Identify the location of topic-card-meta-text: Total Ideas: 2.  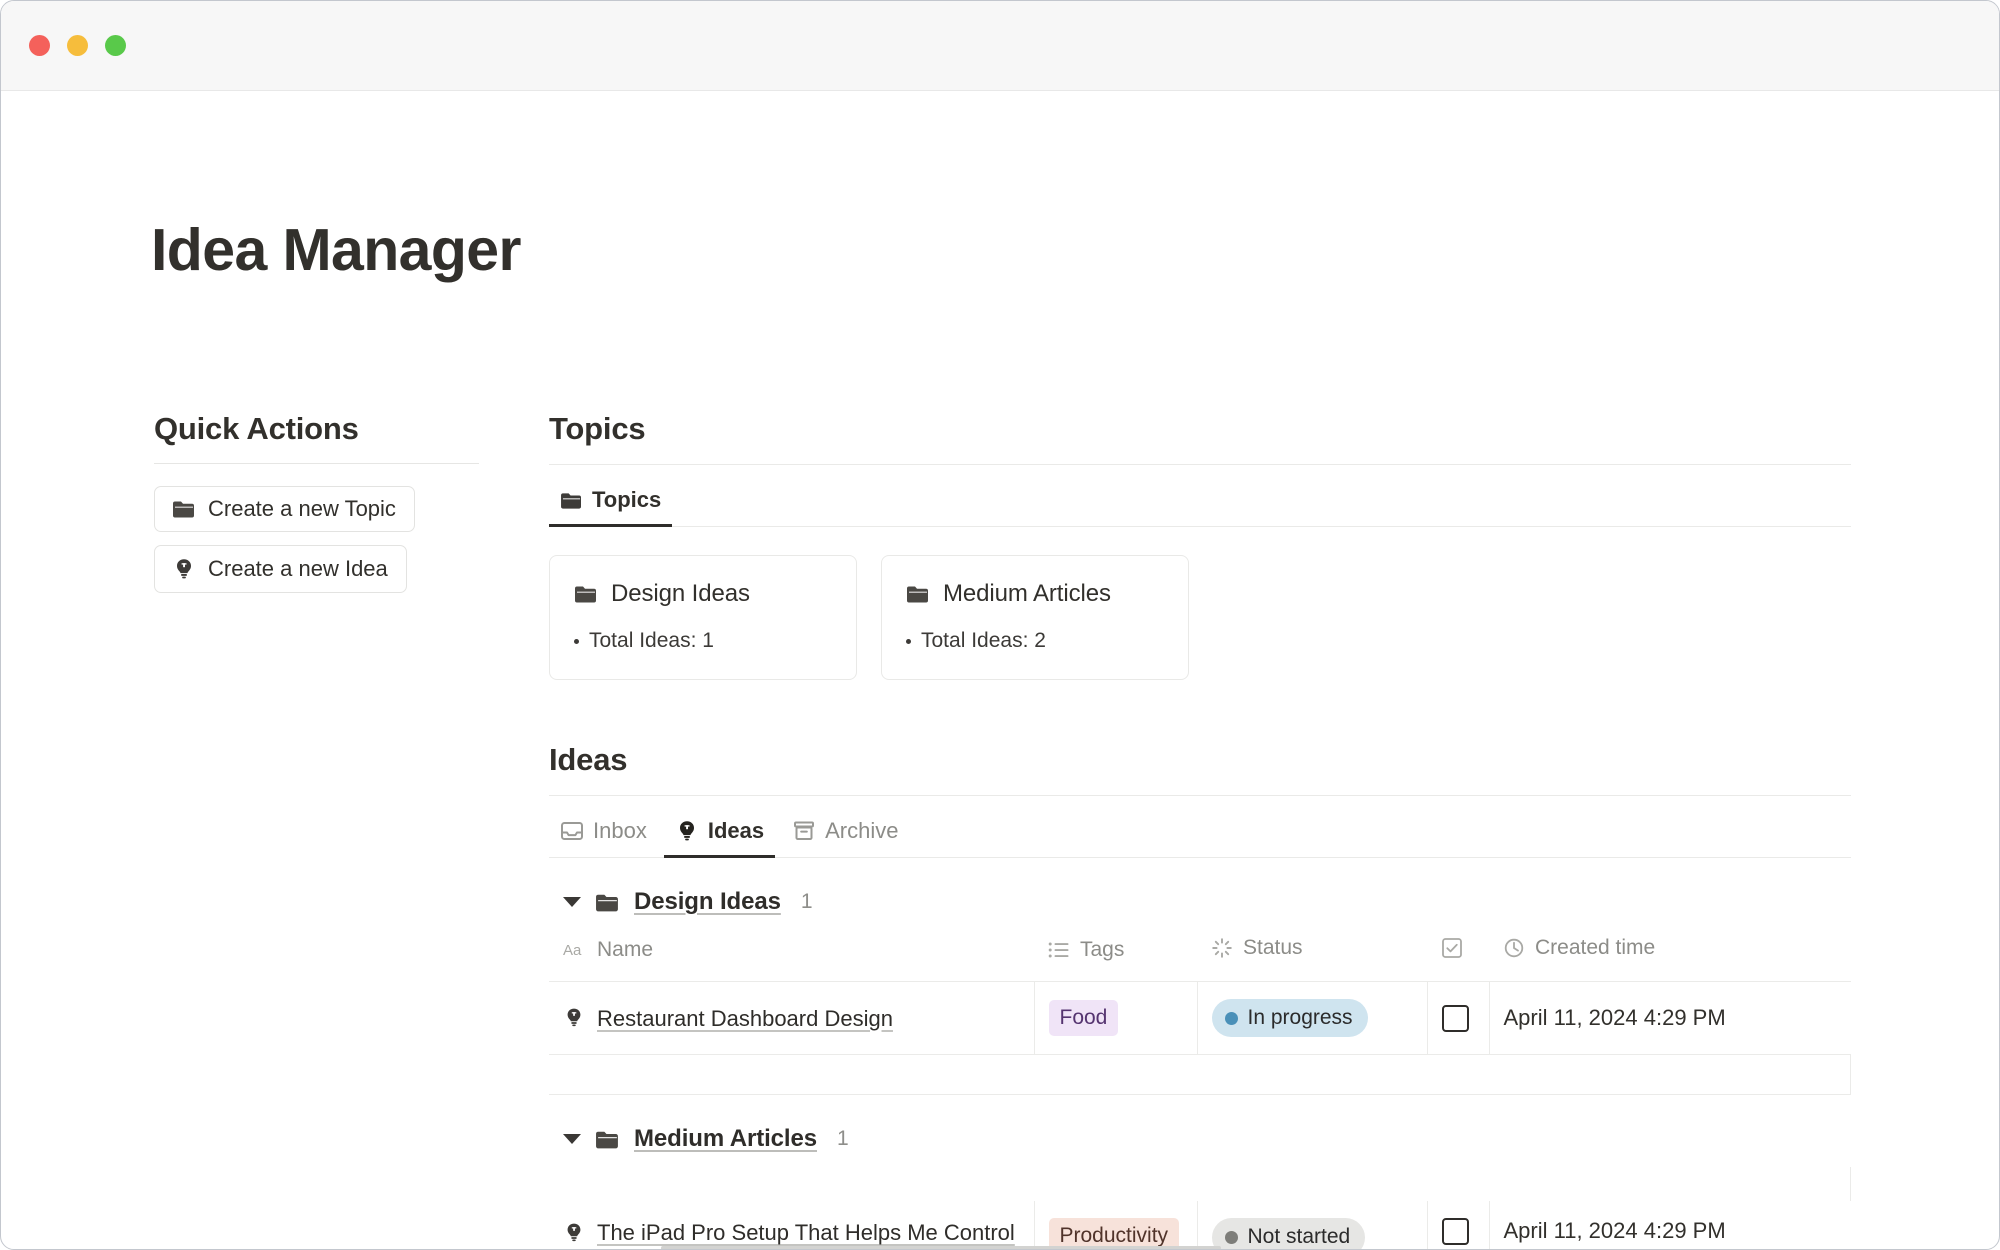
(983, 640).